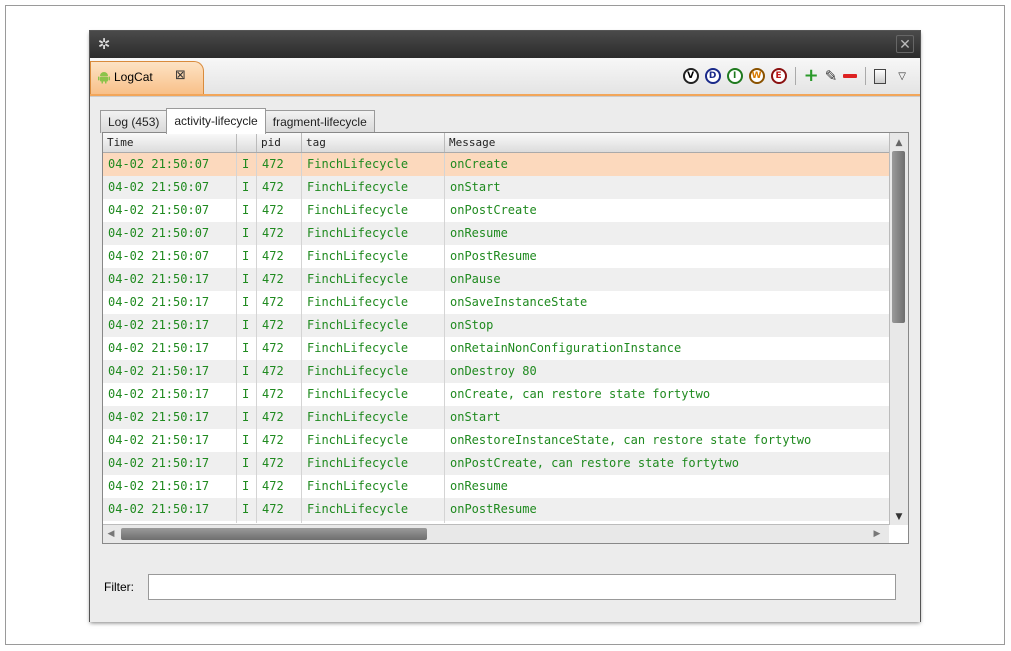 The height and width of the screenshot is (651, 1011). I want to click on horizontal-scrollbar: ◀ ▶, so click(496, 533).